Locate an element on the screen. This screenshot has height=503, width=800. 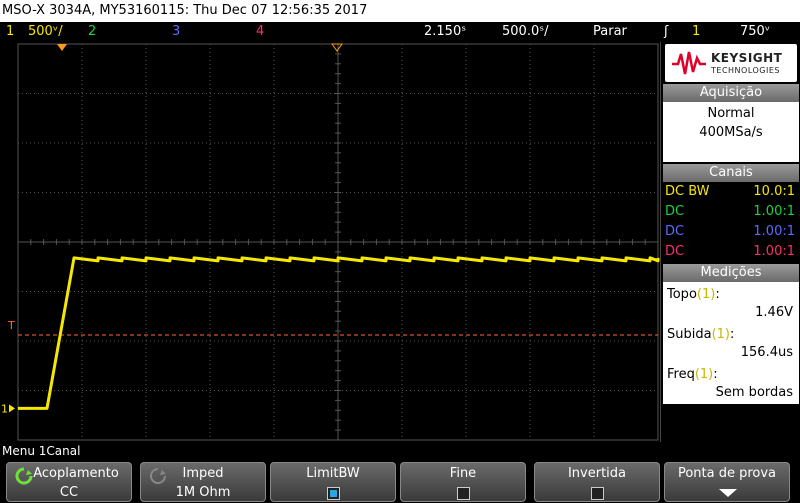
trigger-channel: 1 is located at coordinates (696, 32).